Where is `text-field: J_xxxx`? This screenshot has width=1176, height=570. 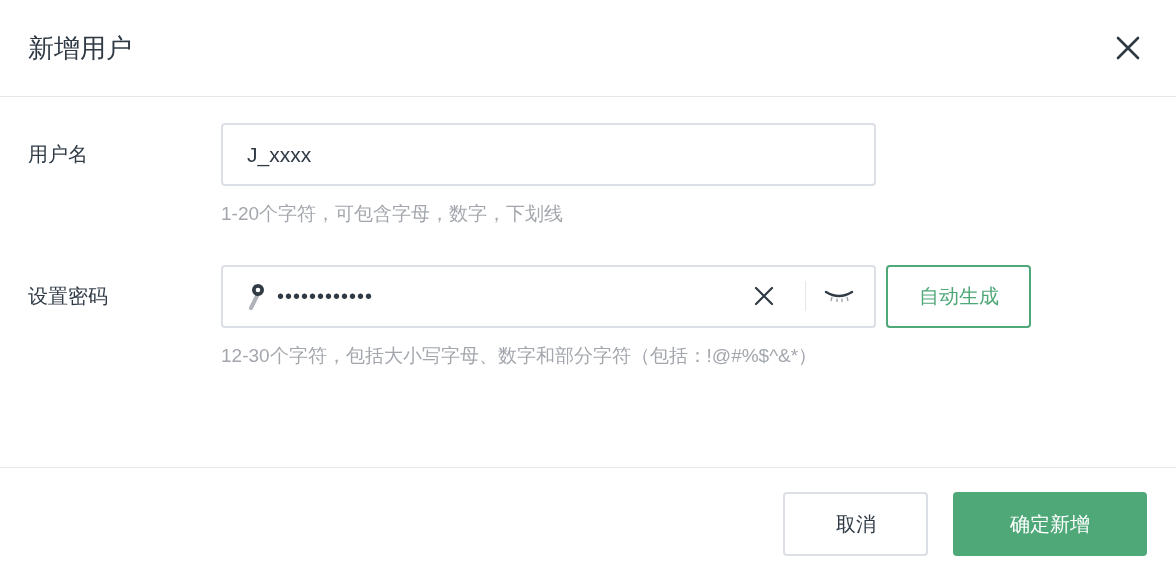 text-field: J_xxxx is located at coordinates (548, 154).